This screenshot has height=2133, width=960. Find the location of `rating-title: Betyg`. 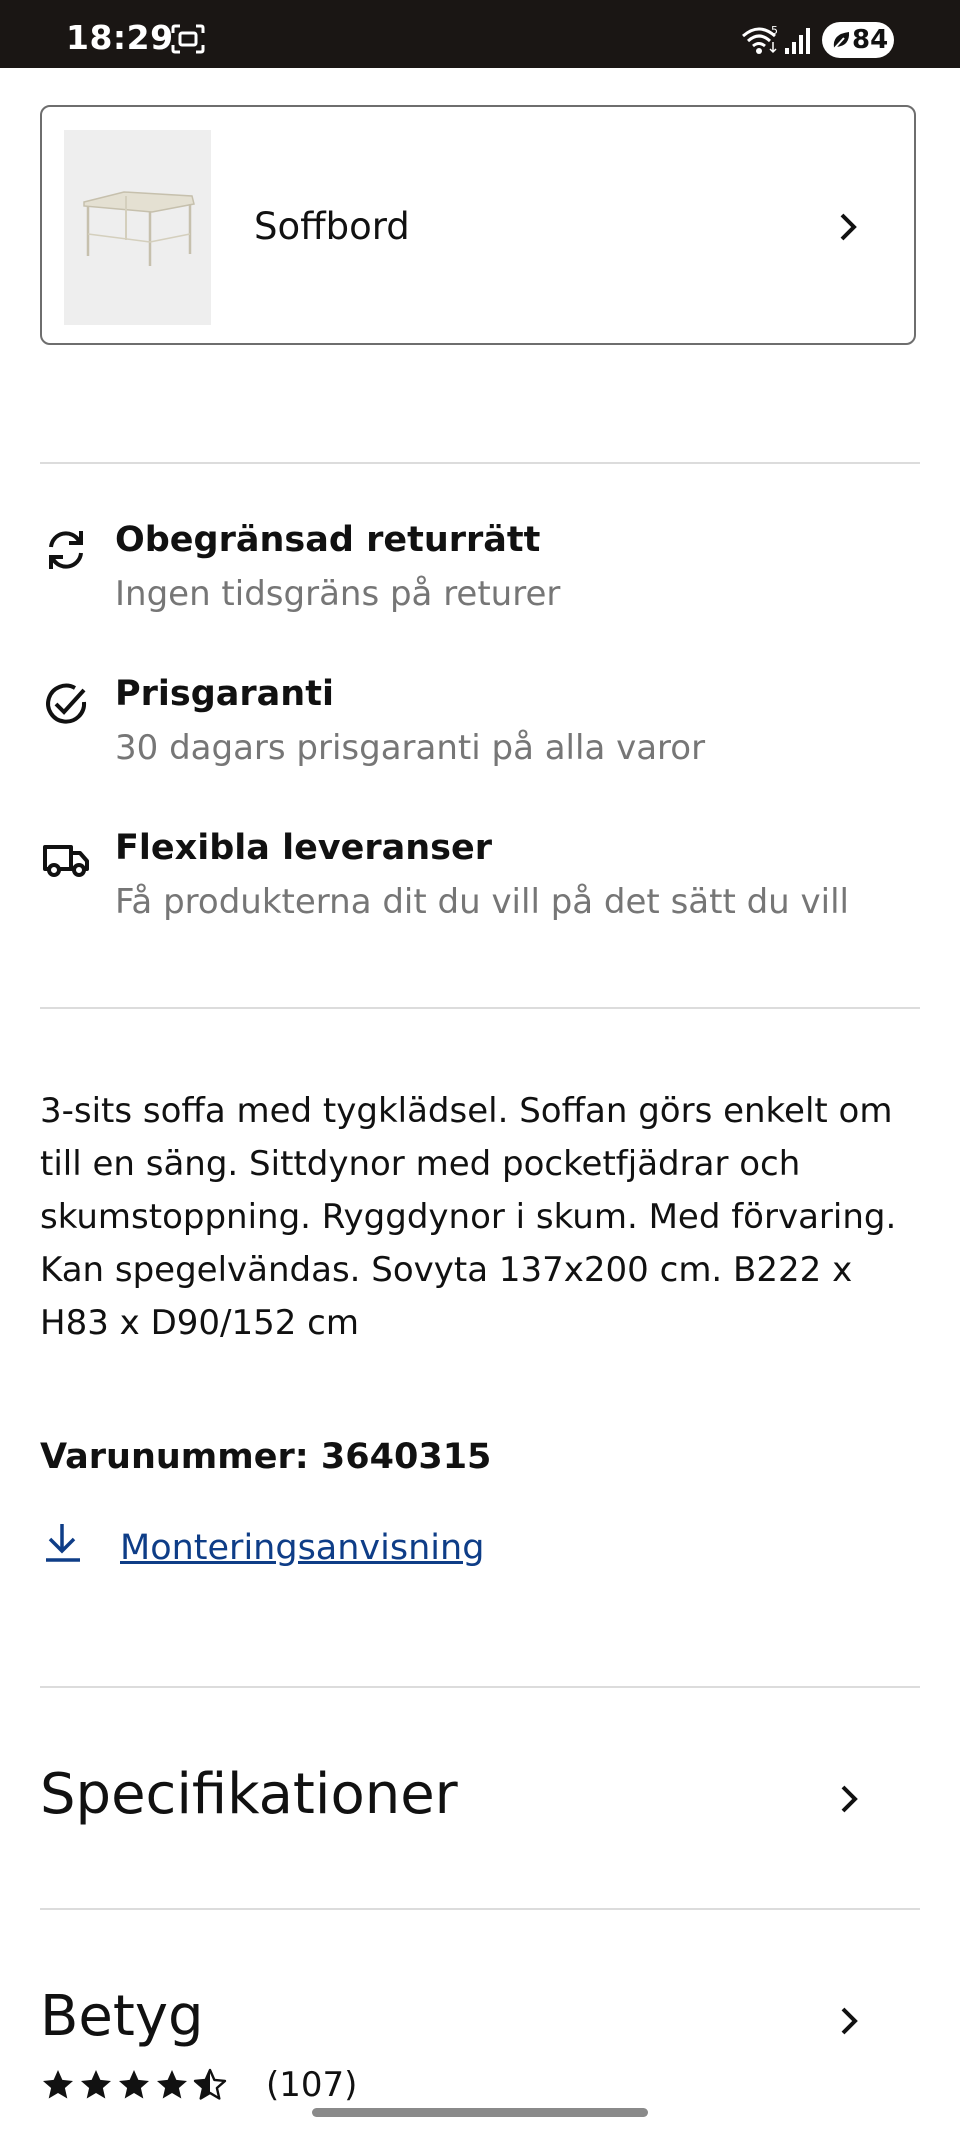

rating-title: Betyg is located at coordinates (122, 2016).